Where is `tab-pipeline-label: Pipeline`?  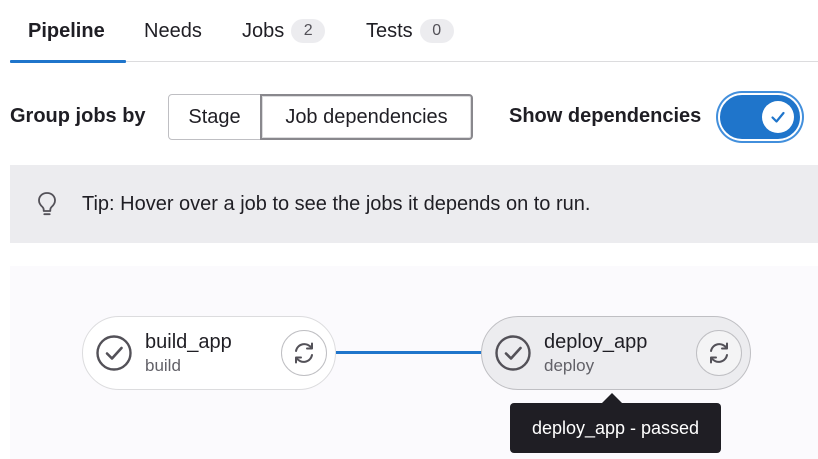
tab-pipeline-label: Pipeline is located at coordinates (66, 30).